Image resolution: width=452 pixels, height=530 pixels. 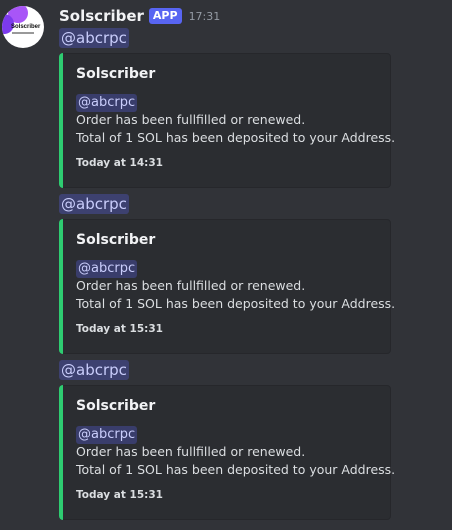 What do you see at coordinates (165, 16) in the screenshot?
I see `app-badge: APP` at bounding box center [165, 16].